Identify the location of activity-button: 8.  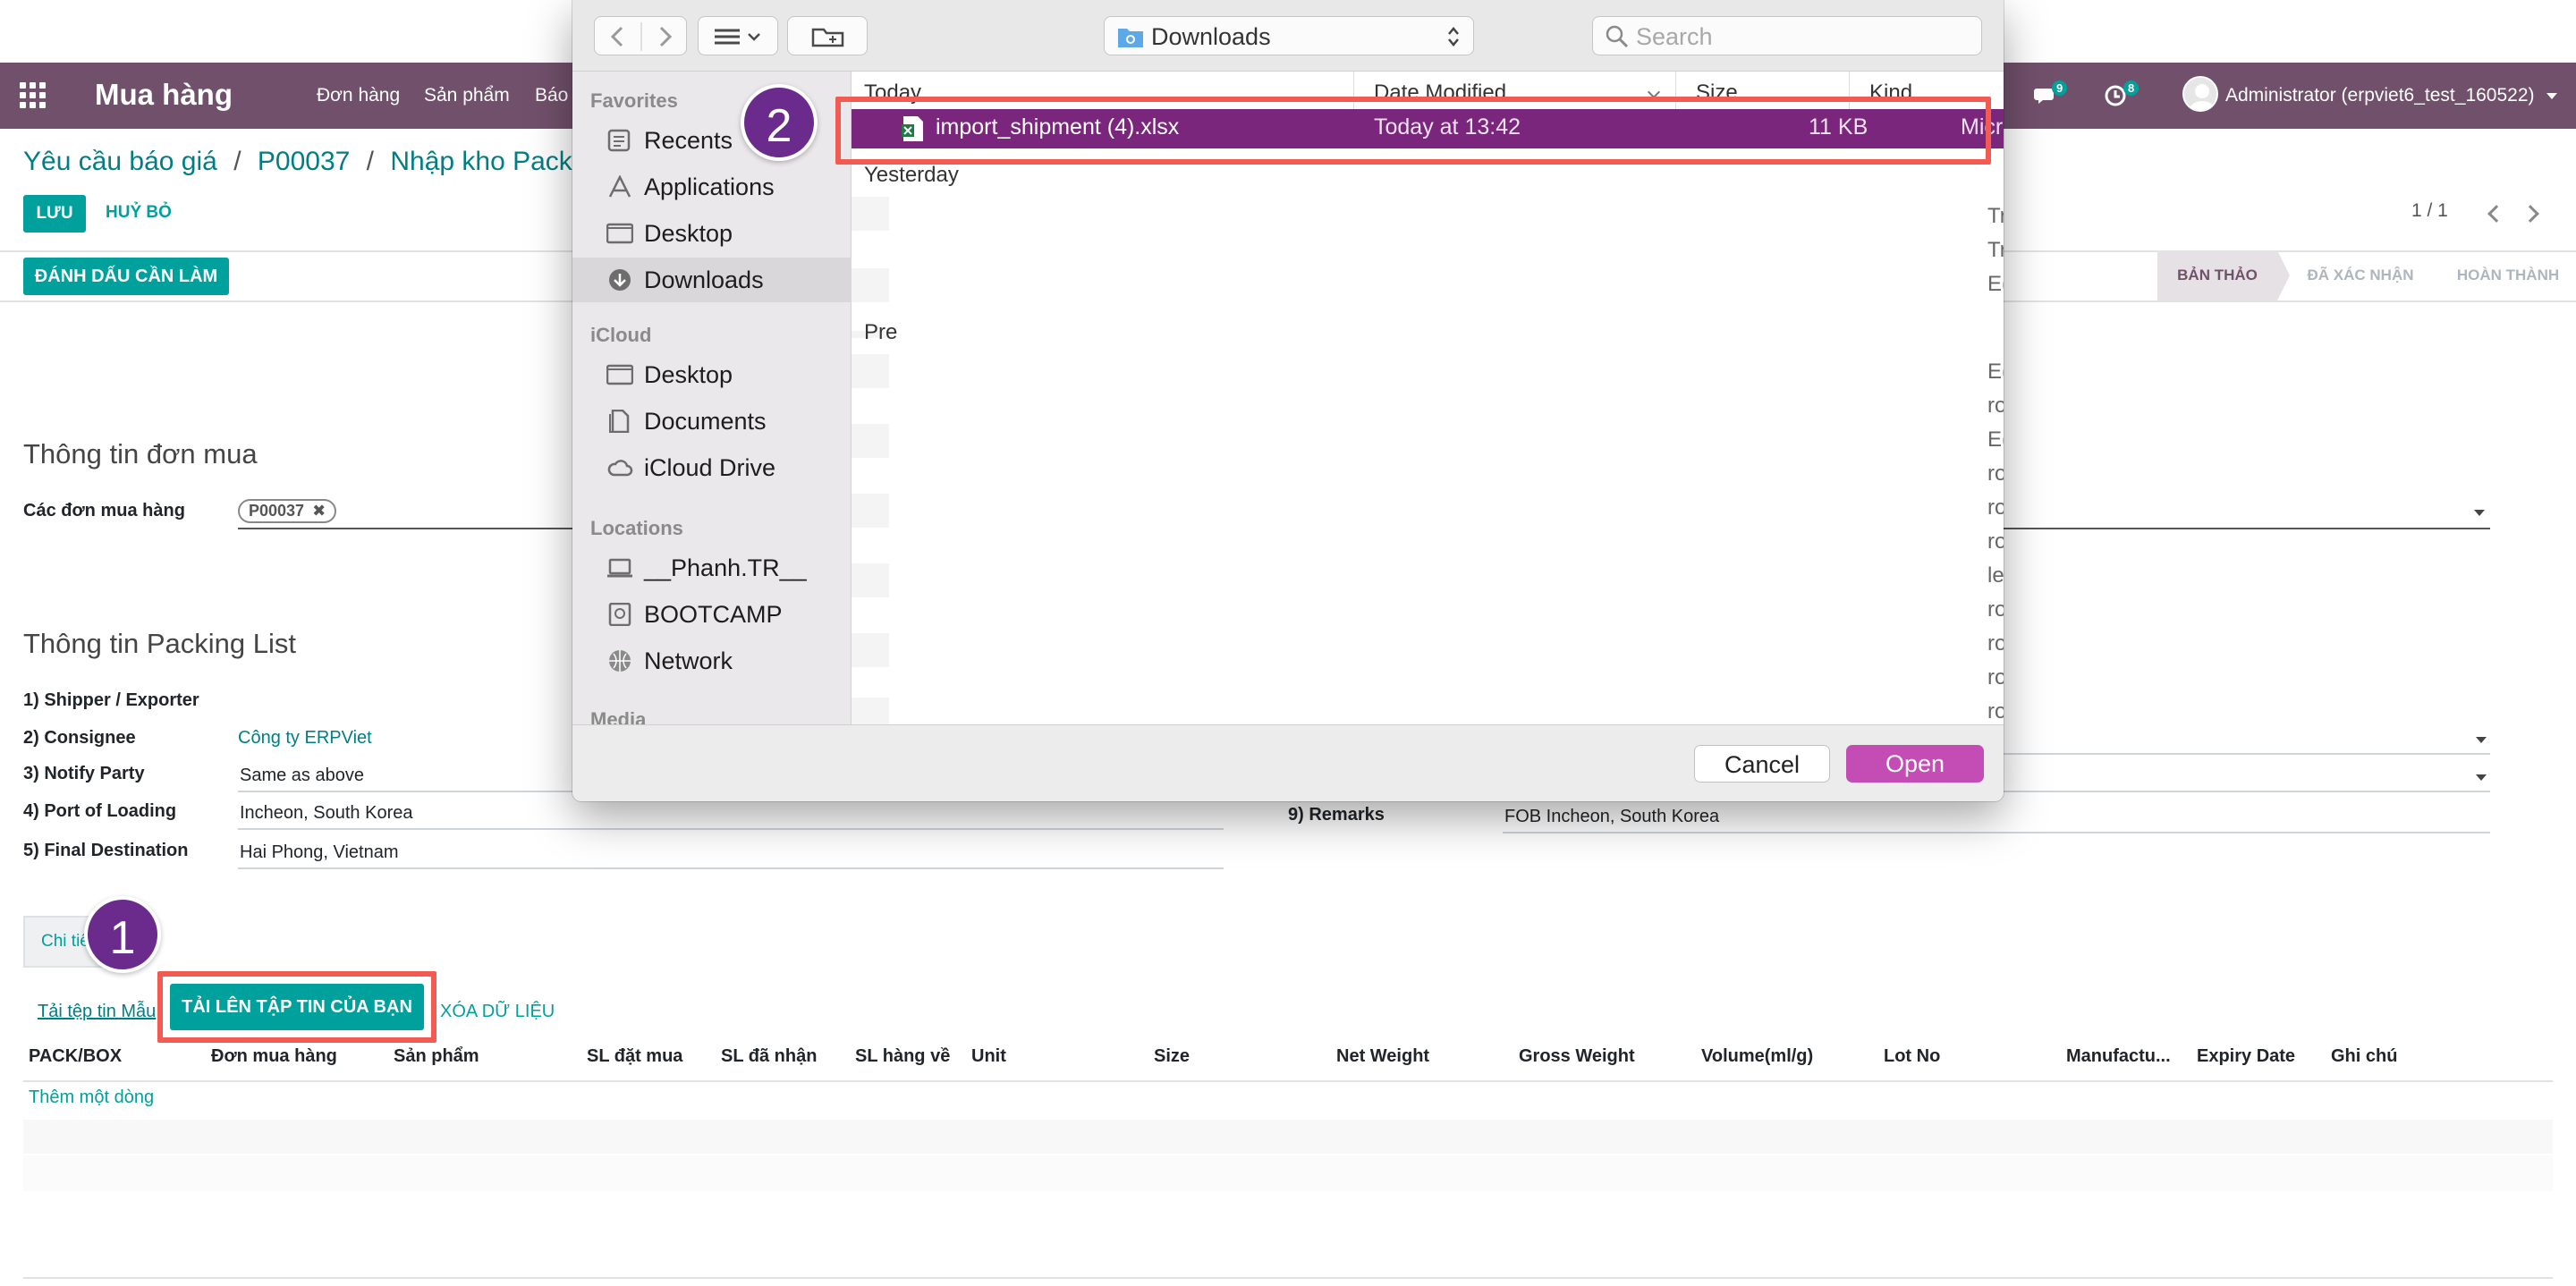
(2126, 95).